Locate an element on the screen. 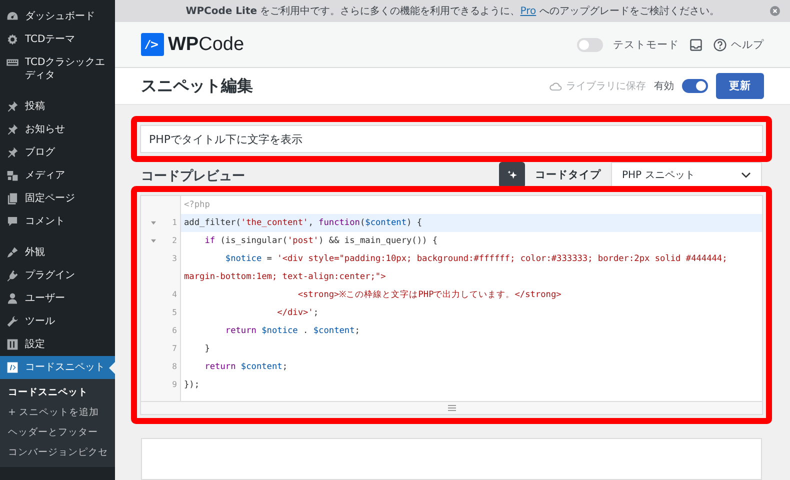  help-link: ヘルプ is located at coordinates (738, 45).